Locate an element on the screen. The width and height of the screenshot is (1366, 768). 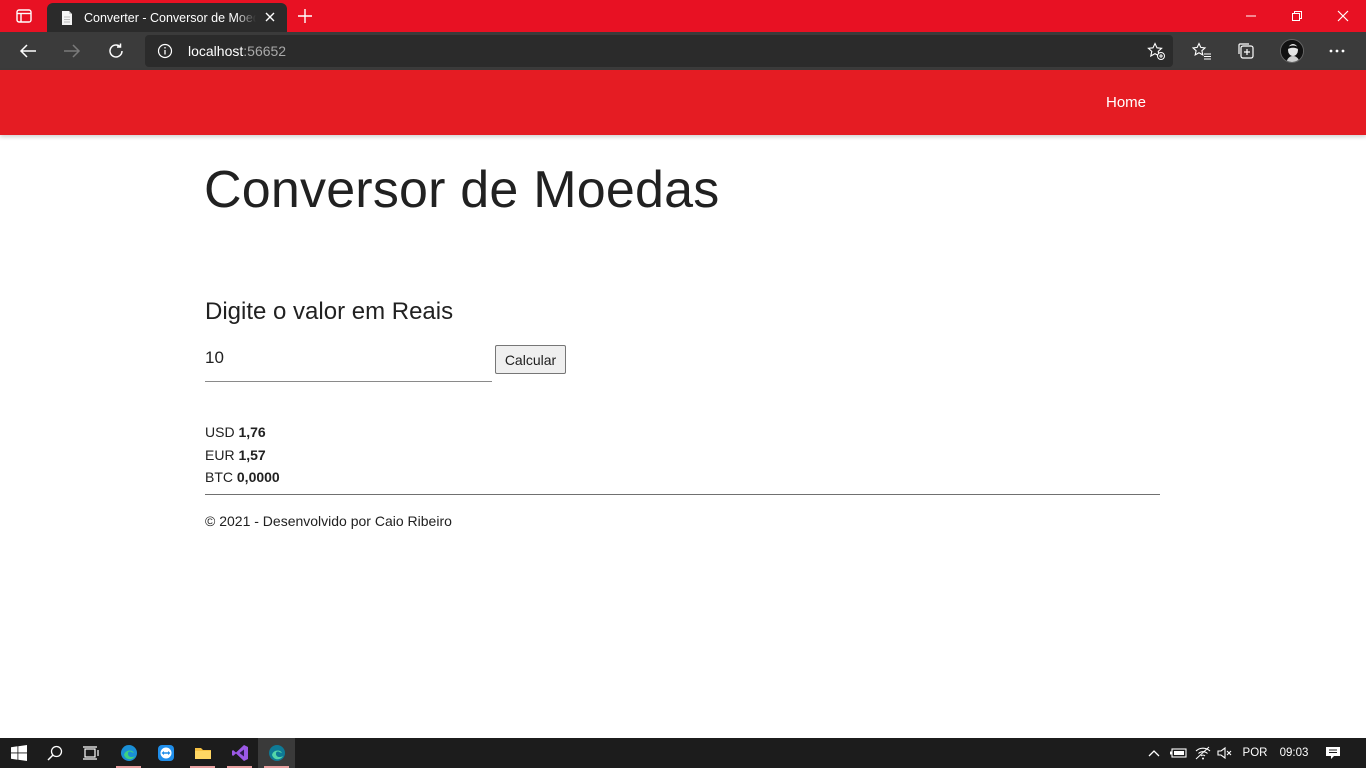
notifications-icon is located at coordinates (1333, 753).